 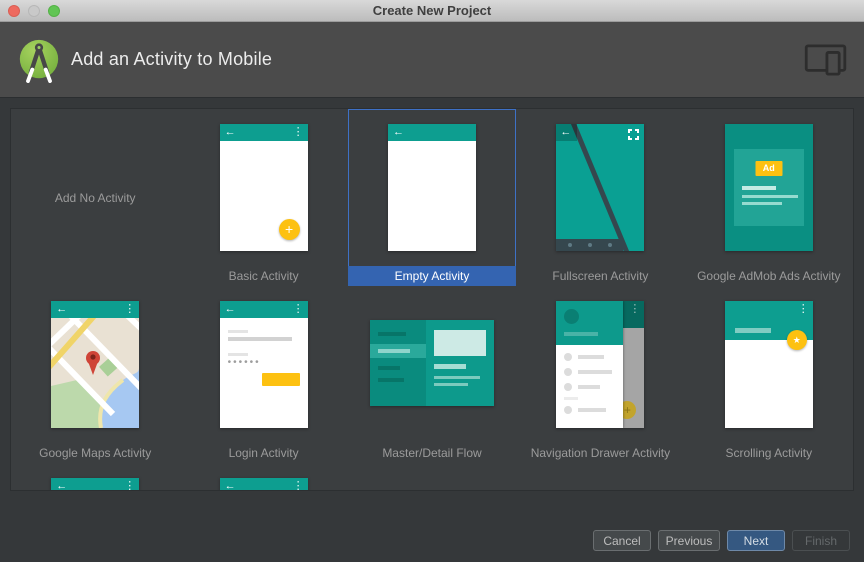 What do you see at coordinates (768, 364) in the screenshot?
I see `scrolling-activity-thumbnail: ⋮ ★` at bounding box center [768, 364].